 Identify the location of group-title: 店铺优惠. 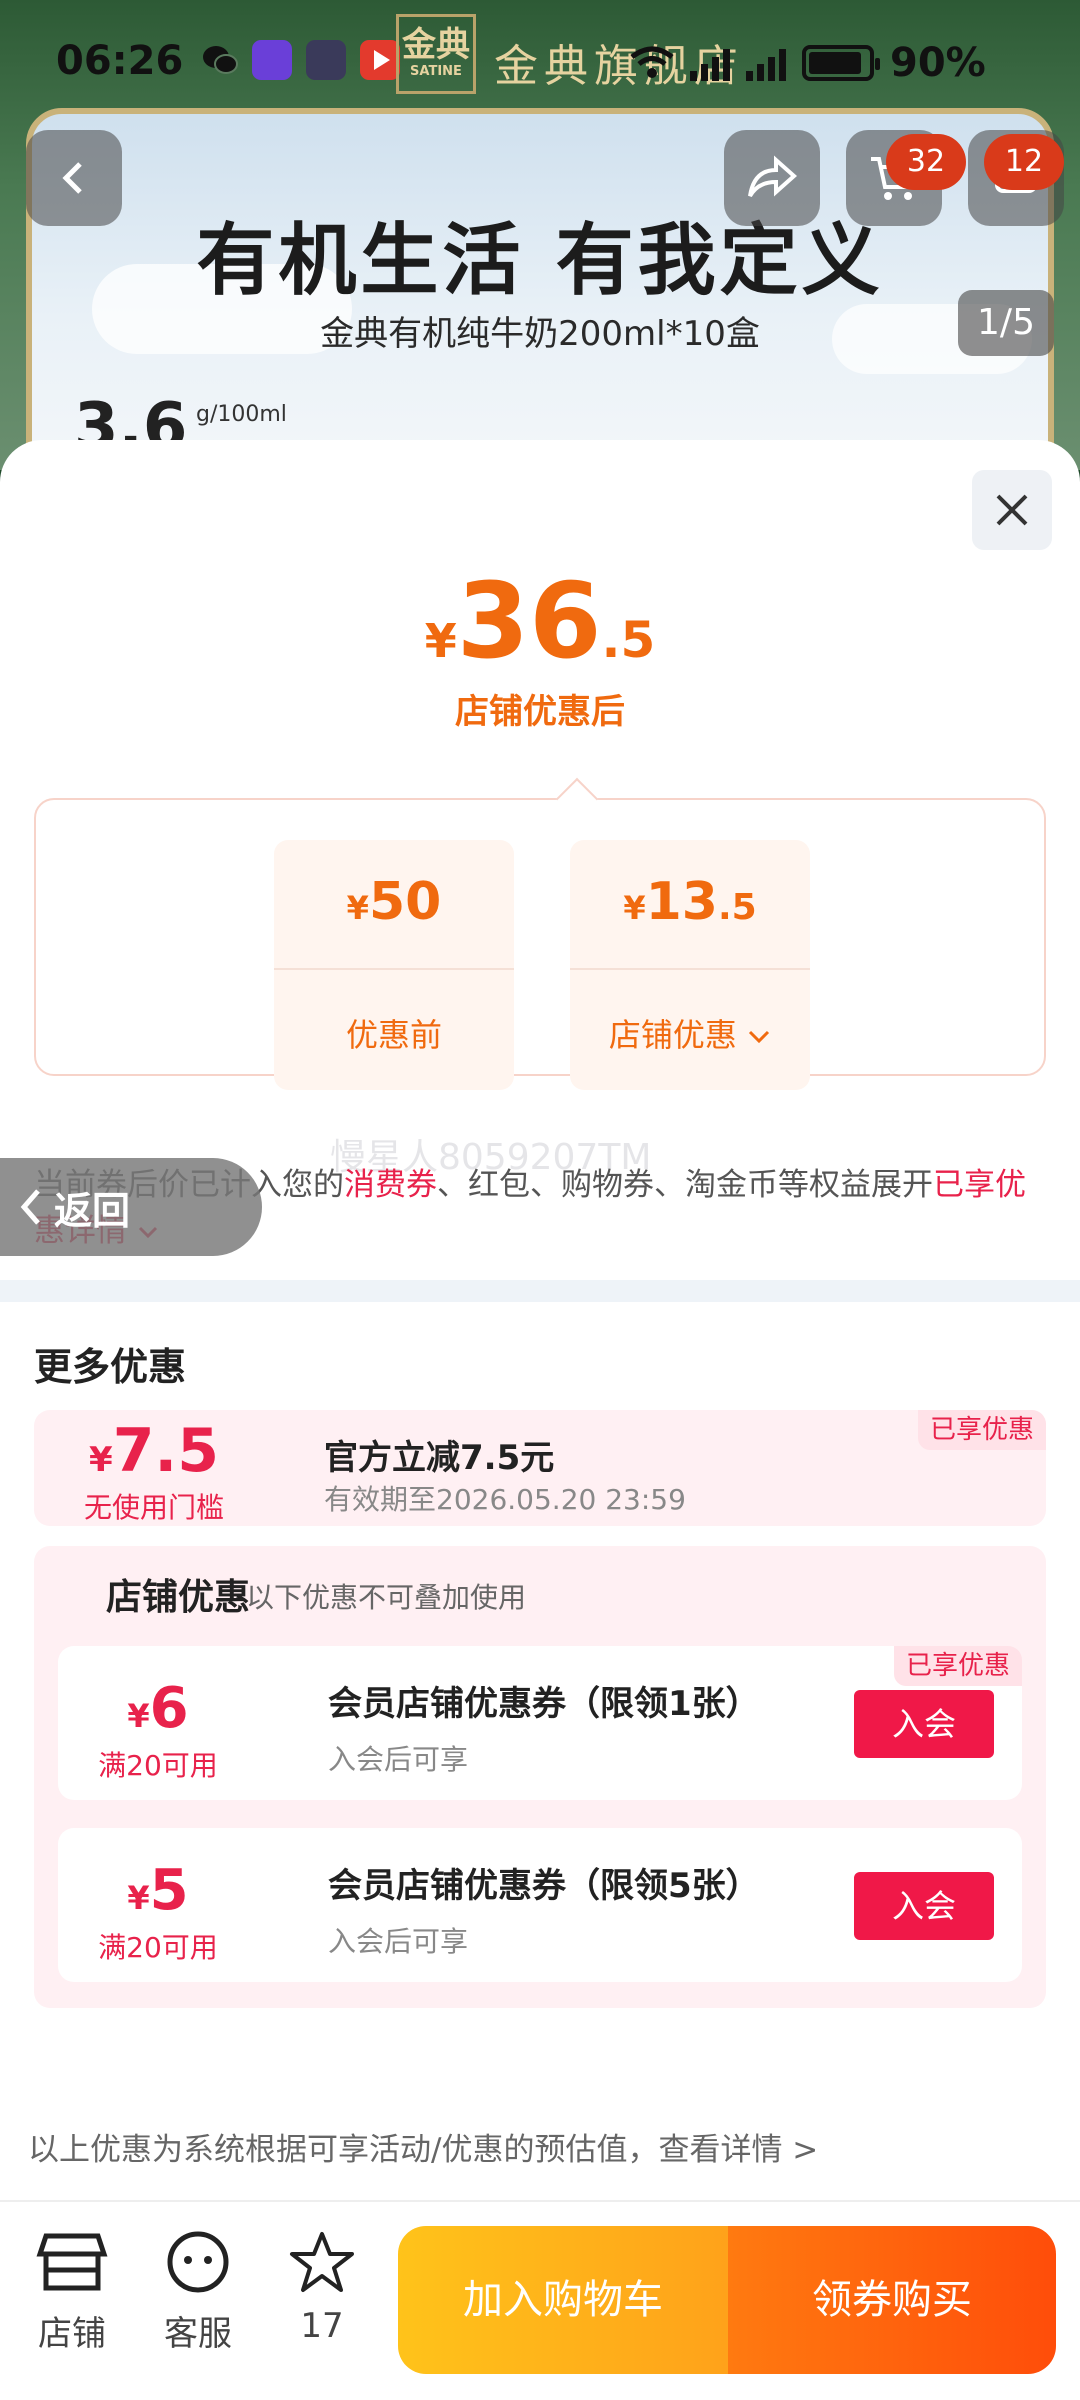
(178, 1597).